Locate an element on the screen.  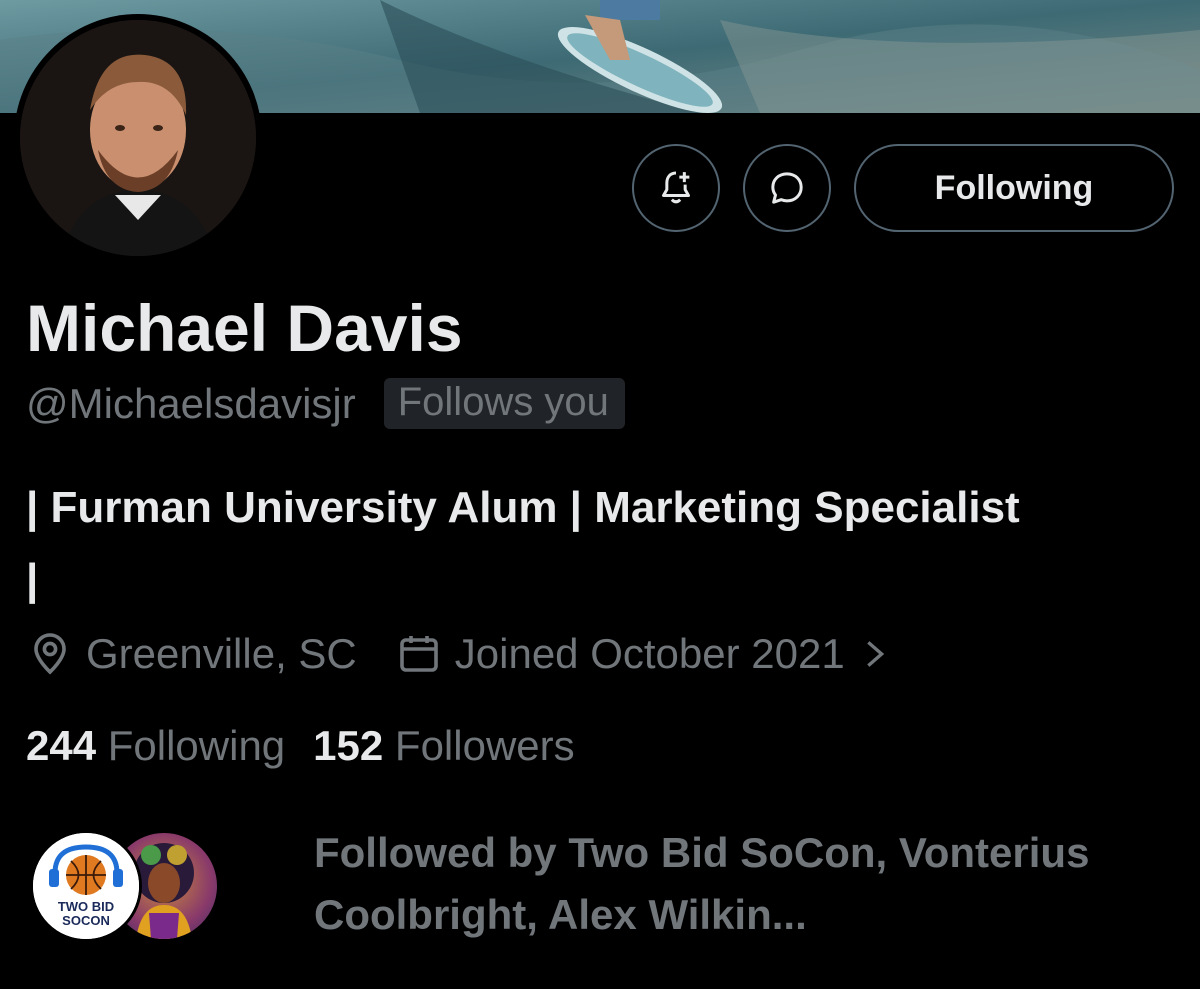
svg-text: SOCON is located at coordinates (86, 920).